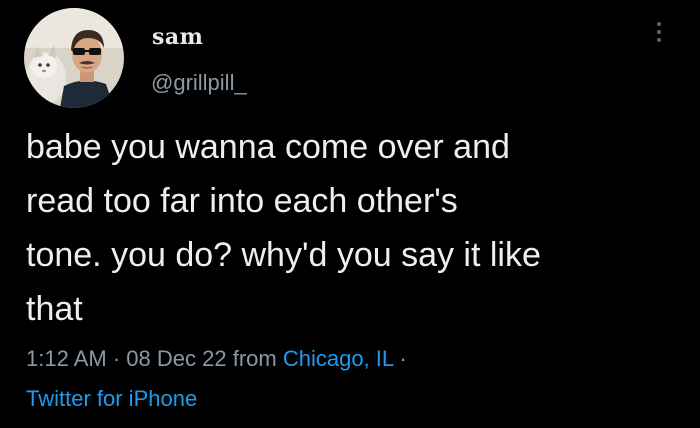  I want to click on avatar, so click(74, 58).